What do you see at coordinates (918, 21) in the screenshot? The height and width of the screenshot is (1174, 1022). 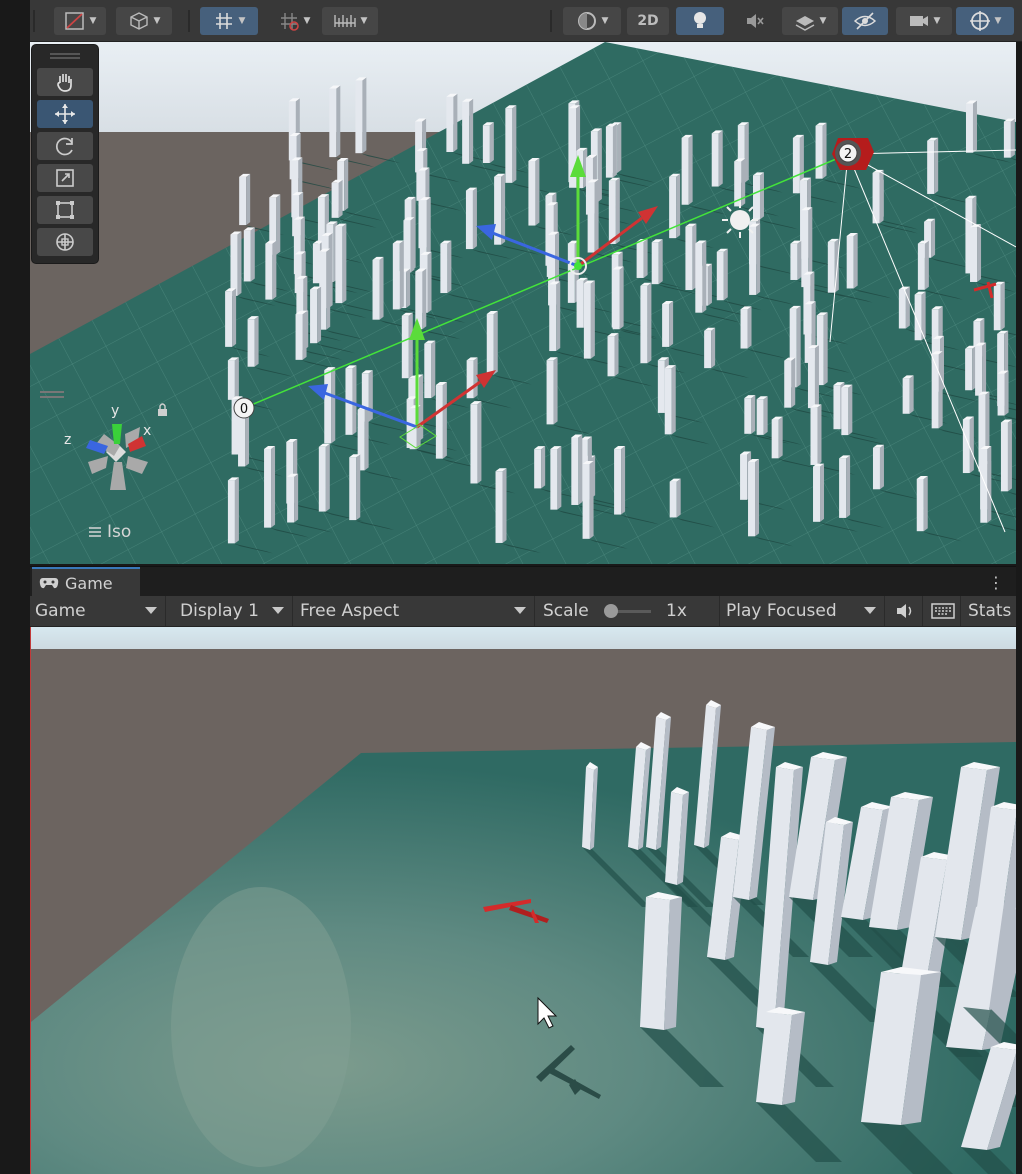 I see `camera-icon` at bounding box center [918, 21].